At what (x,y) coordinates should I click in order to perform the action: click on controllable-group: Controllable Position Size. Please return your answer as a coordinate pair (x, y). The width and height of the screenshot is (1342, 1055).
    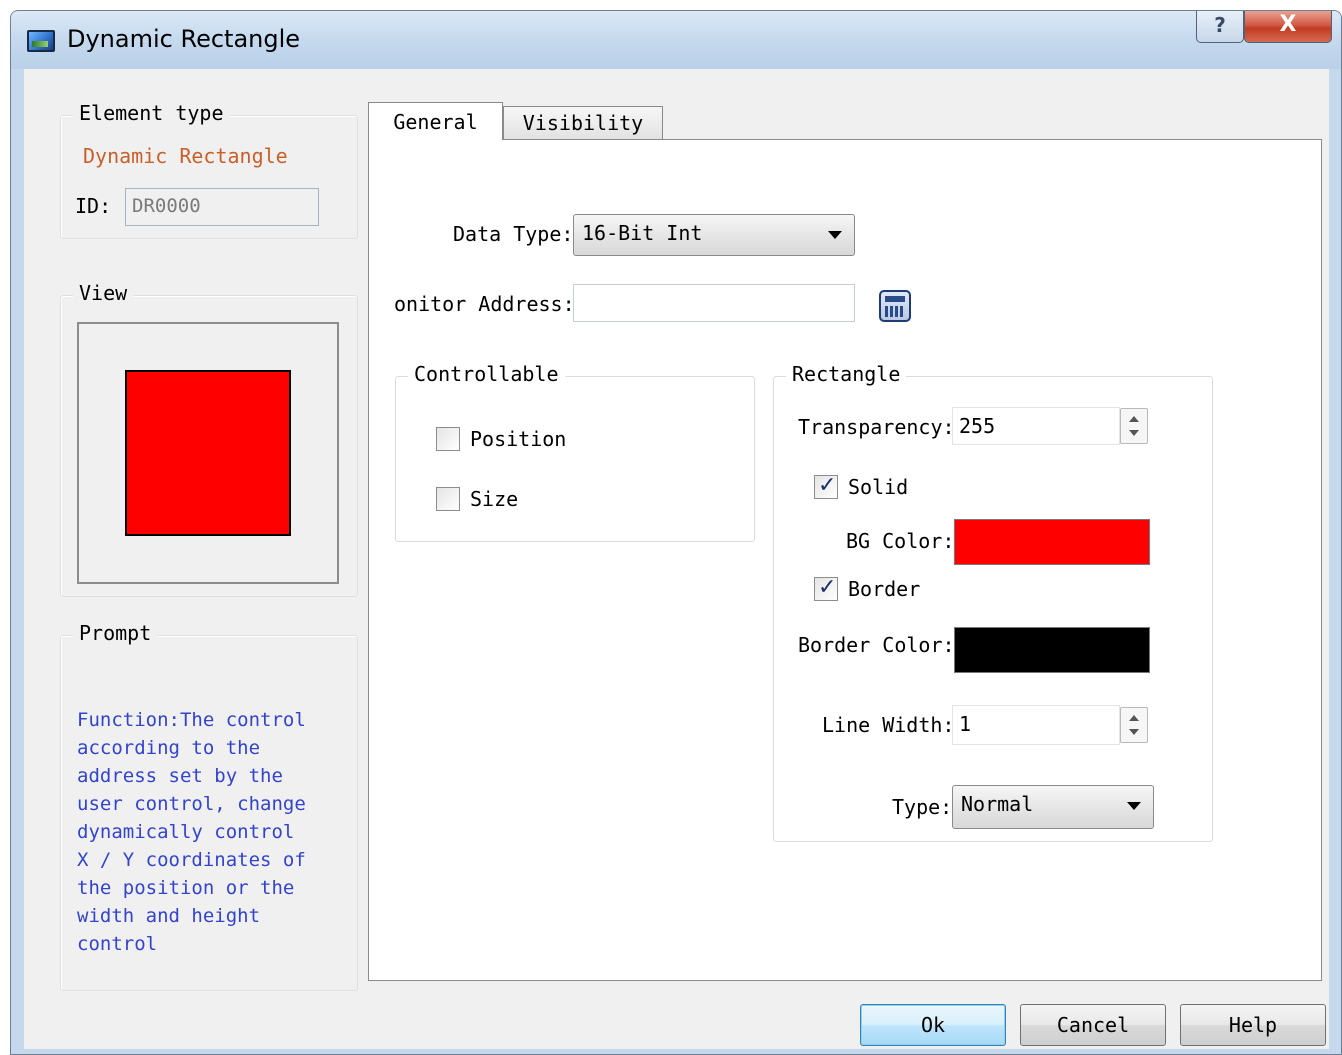
    Looking at the image, I should click on (575, 452).